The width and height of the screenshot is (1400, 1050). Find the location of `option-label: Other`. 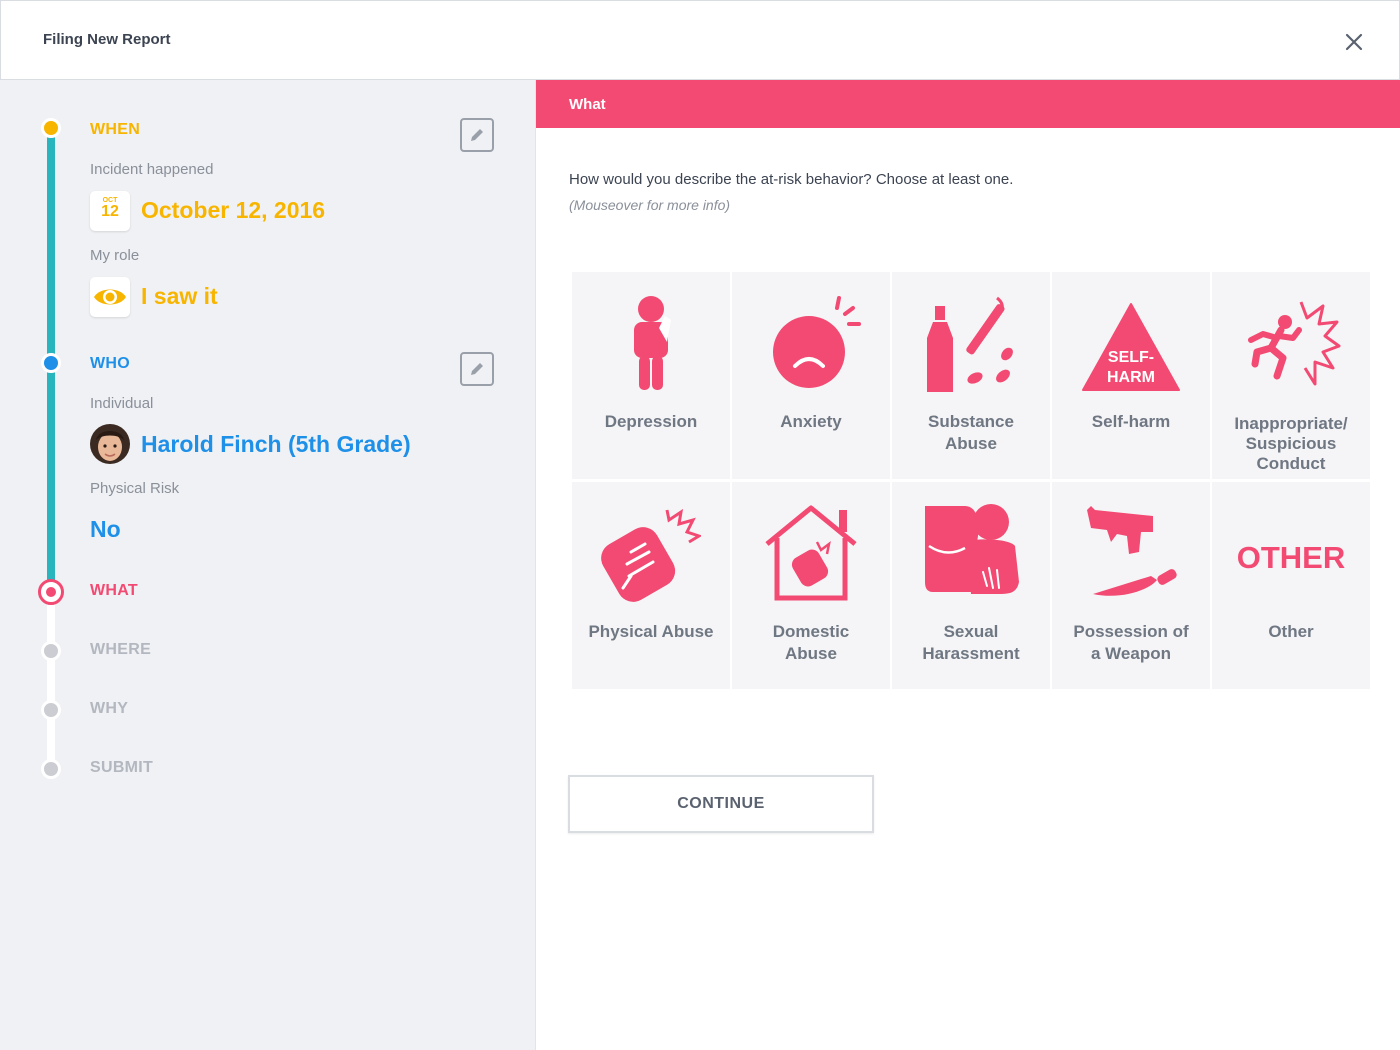

option-label: Other is located at coordinates (1291, 631).